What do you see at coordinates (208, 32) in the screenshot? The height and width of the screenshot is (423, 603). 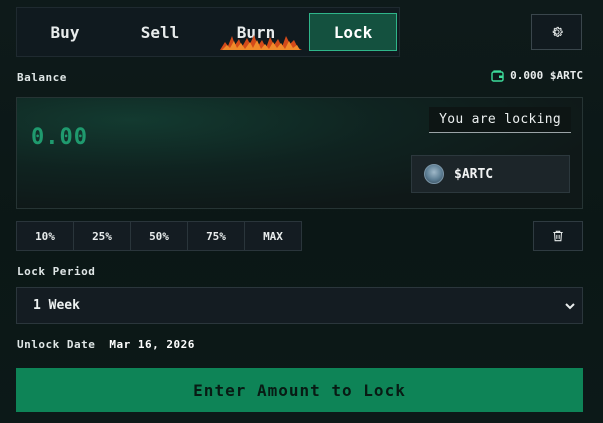 I see `trade-tabs: Buy Sell Burn Lock` at bounding box center [208, 32].